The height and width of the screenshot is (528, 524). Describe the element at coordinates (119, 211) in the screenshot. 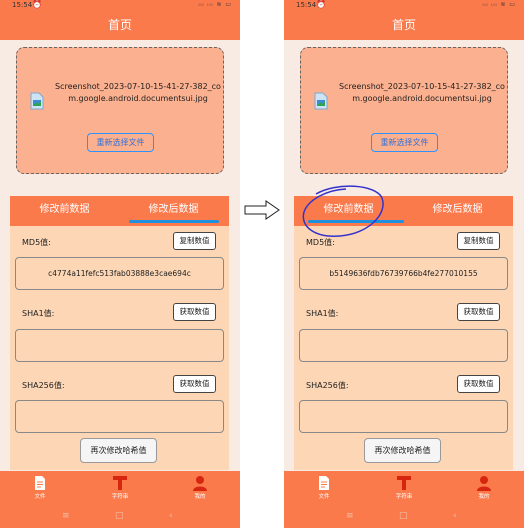

I see `tab-bar: 修改前数据 修改后数据` at that location.